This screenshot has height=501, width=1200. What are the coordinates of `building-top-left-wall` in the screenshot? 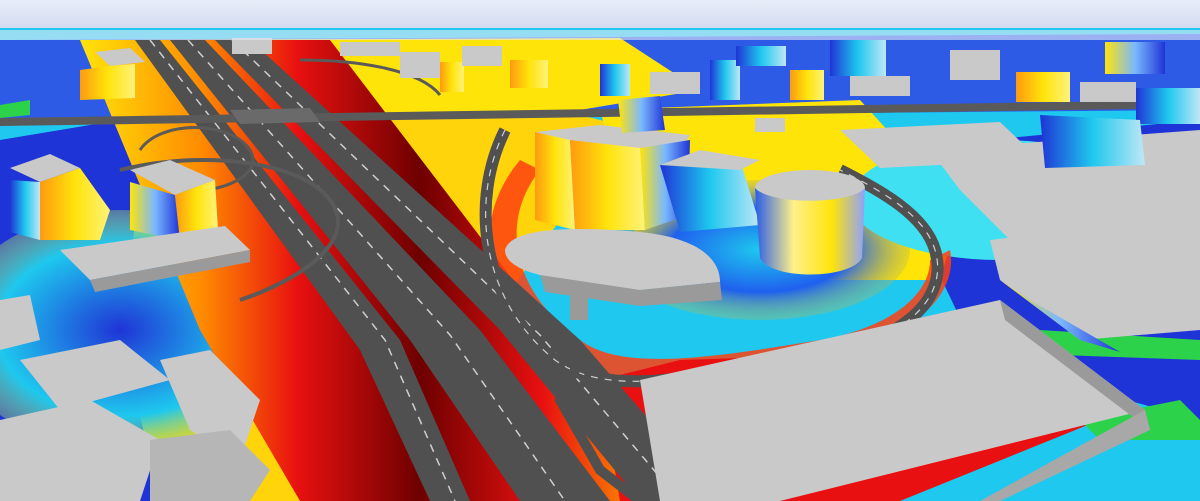 It's located at (107, 82).